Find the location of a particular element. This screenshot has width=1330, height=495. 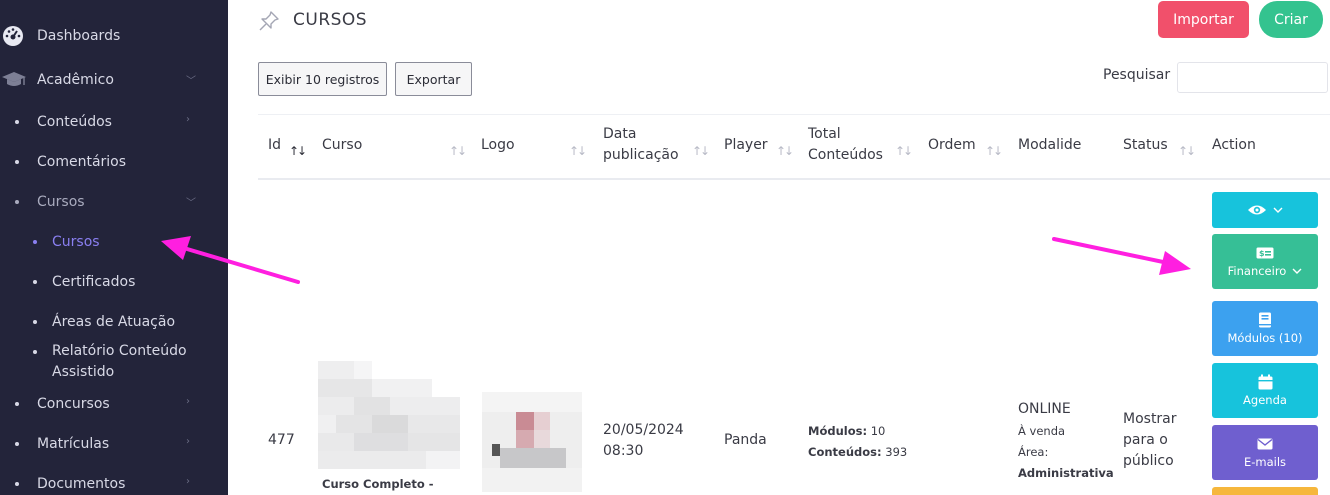

financeiro-label: Financeiro is located at coordinates (1257, 271).